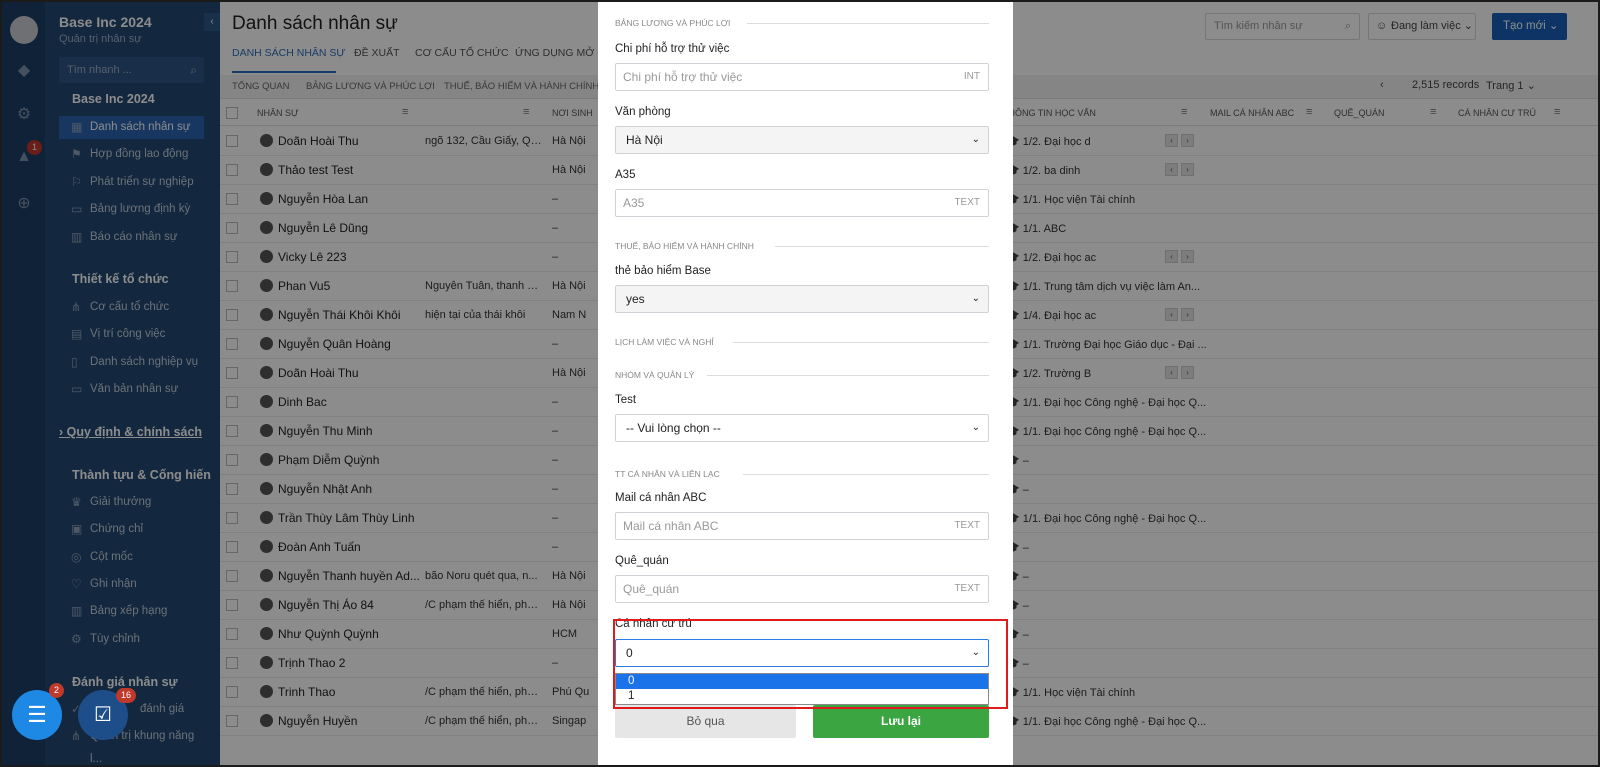 The height and width of the screenshot is (767, 1600). What do you see at coordinates (642, 561) in the screenshot?
I see `field-label: Quê_quán` at bounding box center [642, 561].